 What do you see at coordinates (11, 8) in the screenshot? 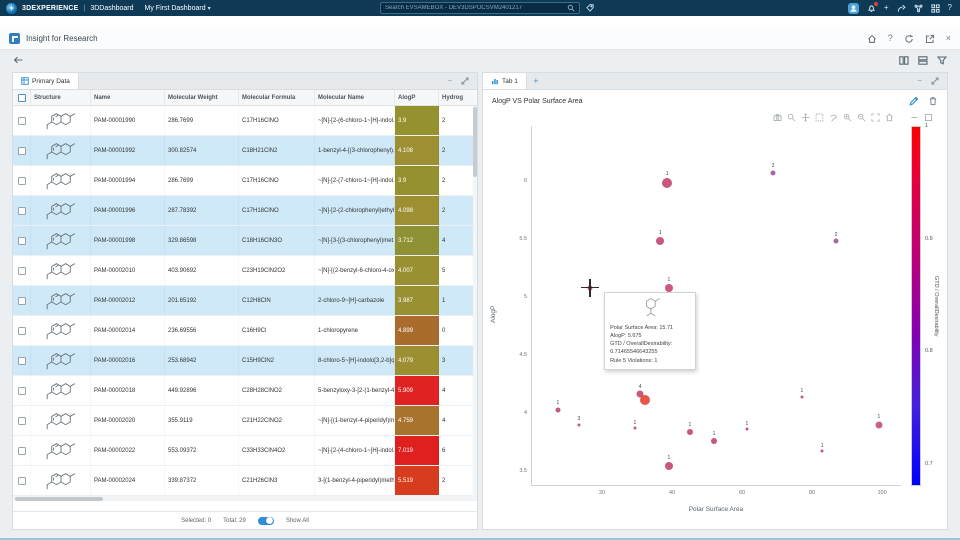
I see `compass-icon` at bounding box center [11, 8].